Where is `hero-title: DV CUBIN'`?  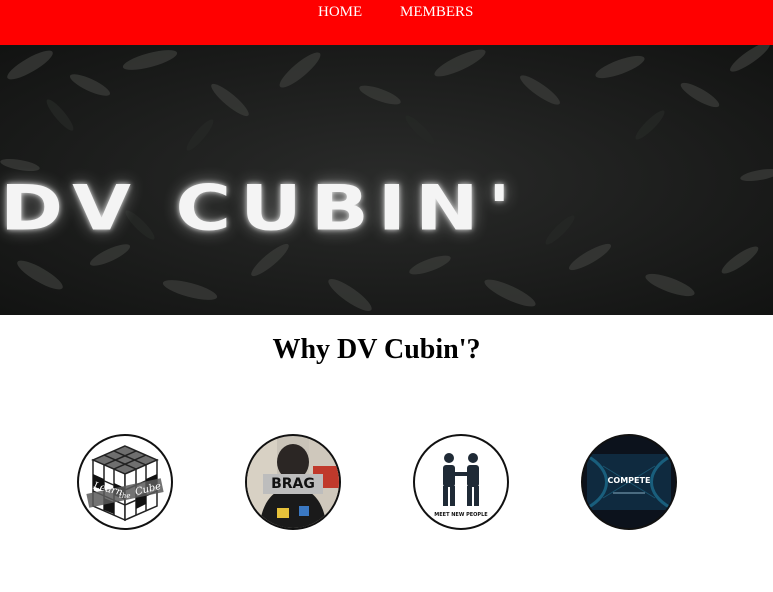 hero-title: DV CUBIN' is located at coordinates (260, 208).